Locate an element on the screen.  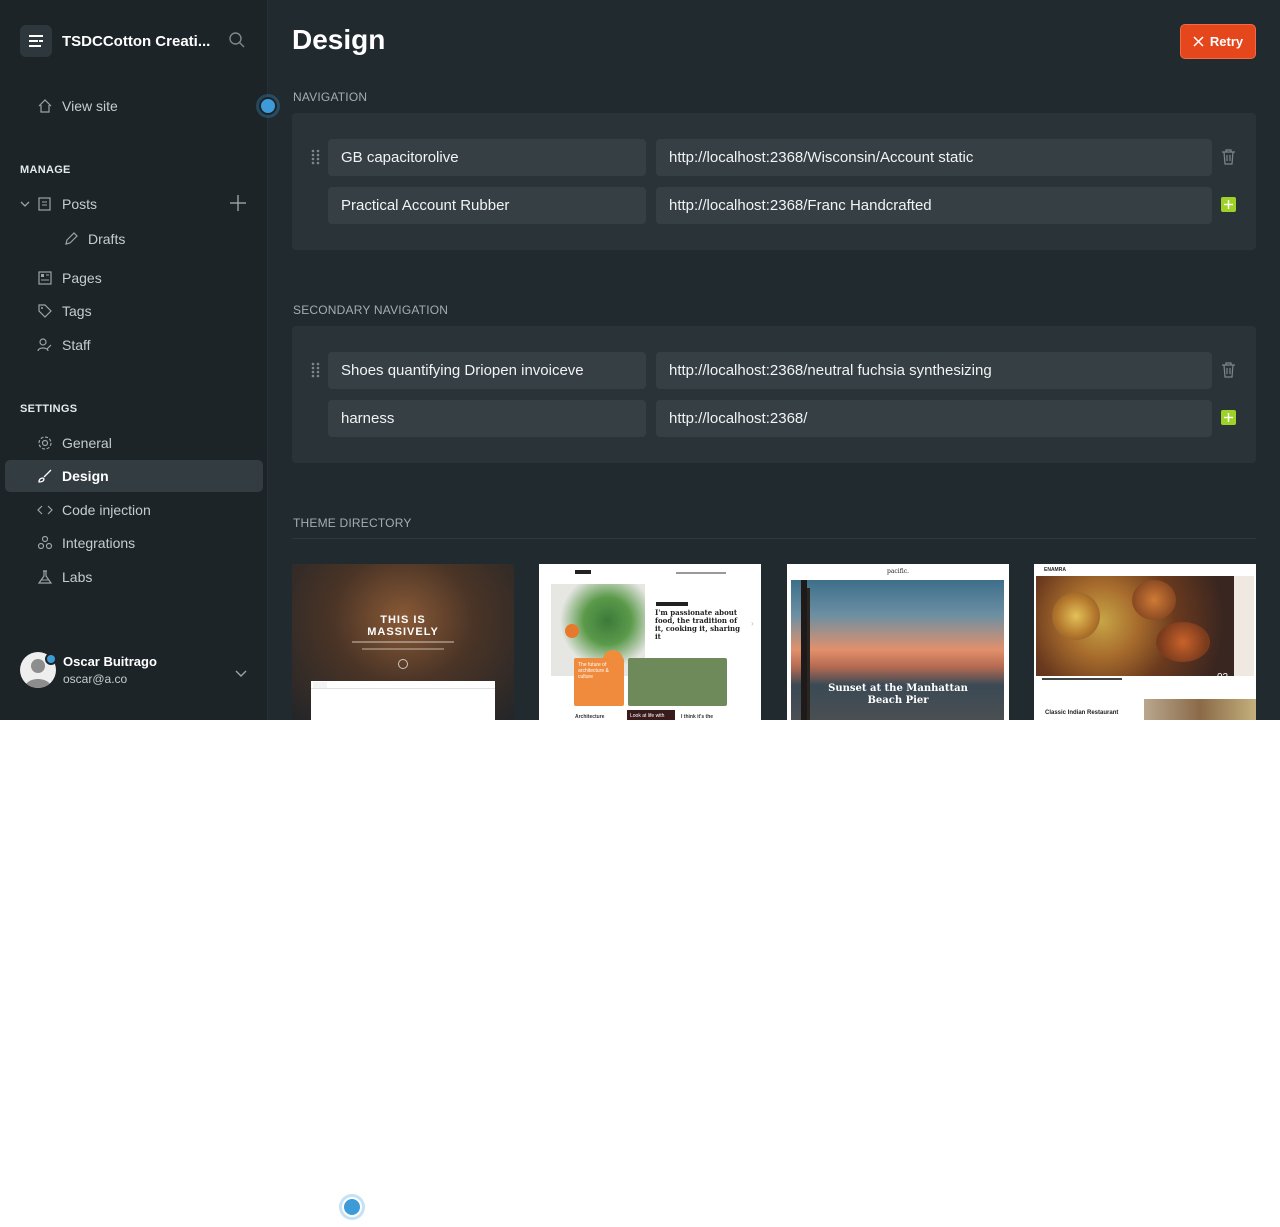
view-site-label: View site is located at coordinates (90, 106).